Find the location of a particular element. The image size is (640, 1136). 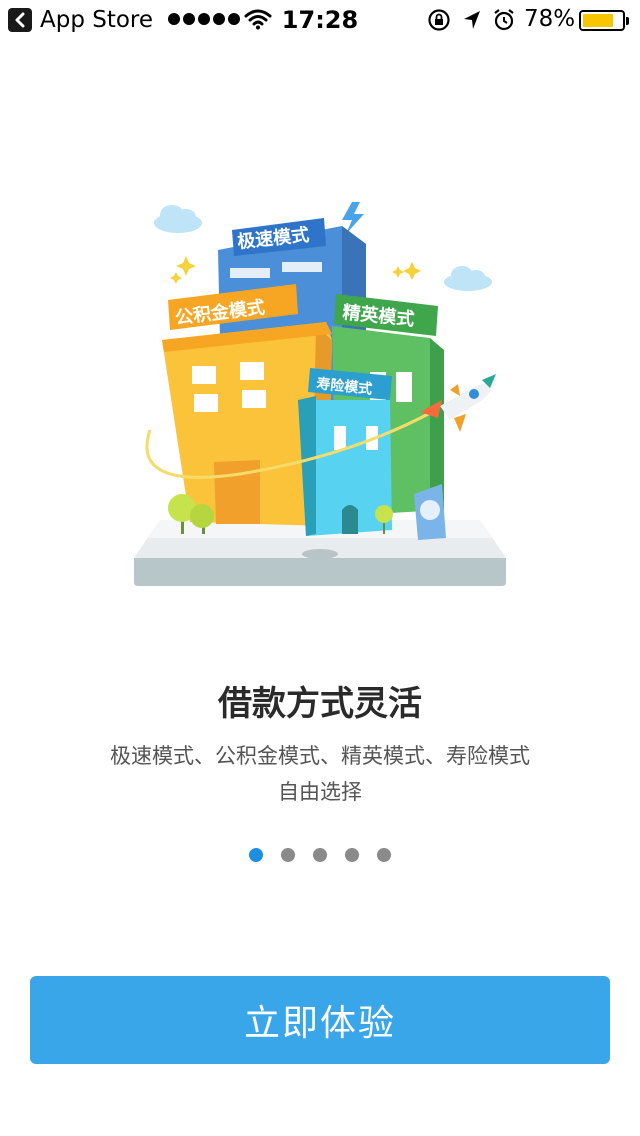

page-indicator is located at coordinates (320, 855).